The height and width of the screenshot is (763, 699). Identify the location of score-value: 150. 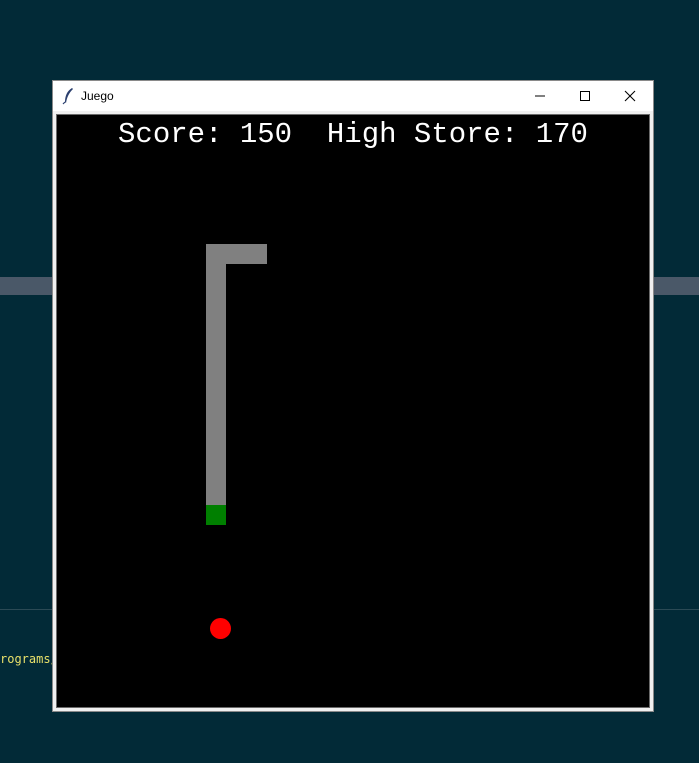
(266, 134).